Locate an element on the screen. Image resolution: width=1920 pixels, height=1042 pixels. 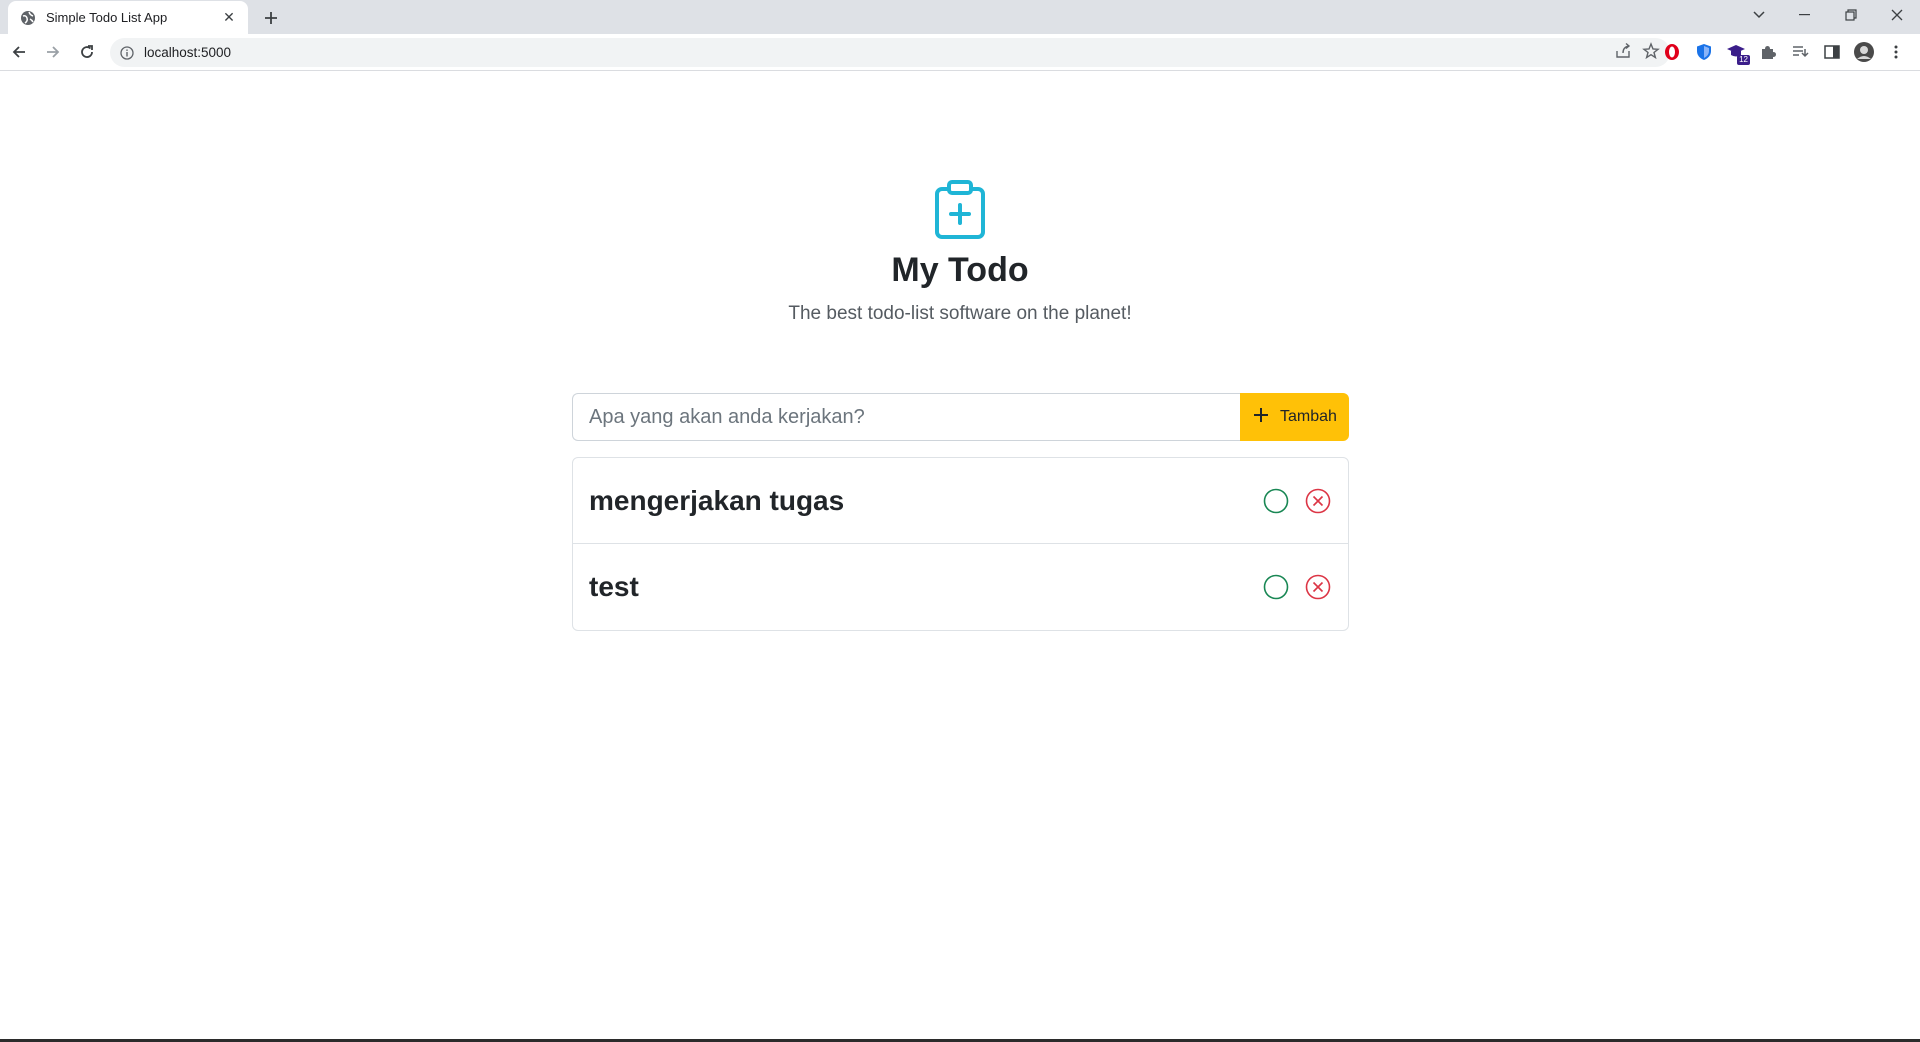
browser-toolbar: localhost:5000 12 is located at coordinates (960, 52).